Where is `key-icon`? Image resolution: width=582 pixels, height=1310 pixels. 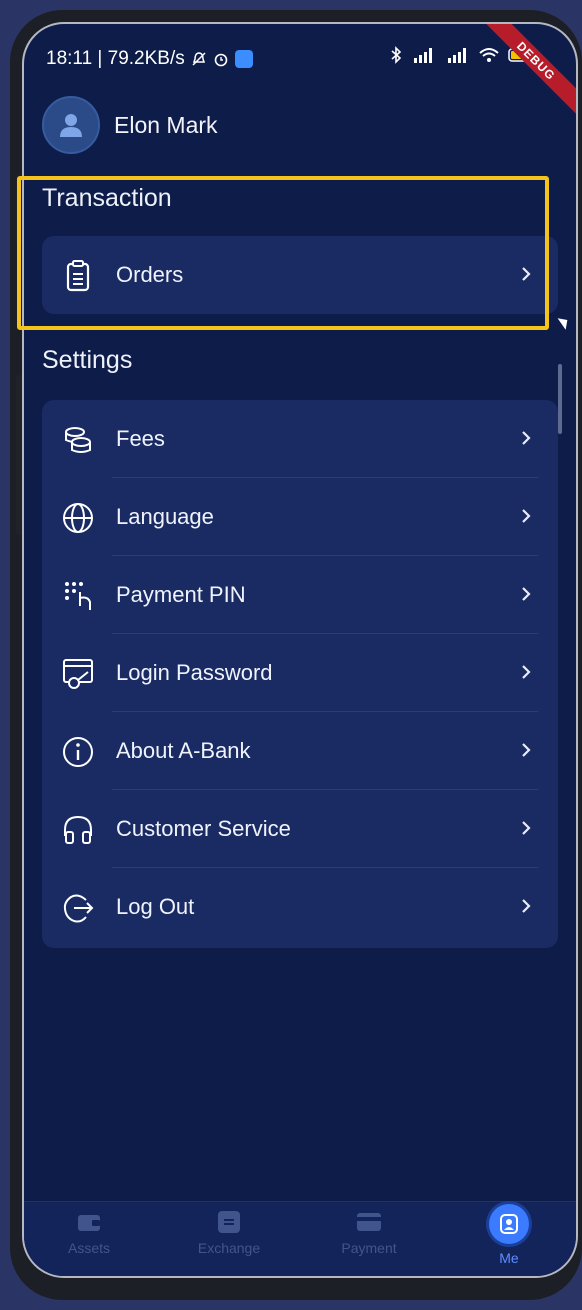 key-icon is located at coordinates (78, 674).